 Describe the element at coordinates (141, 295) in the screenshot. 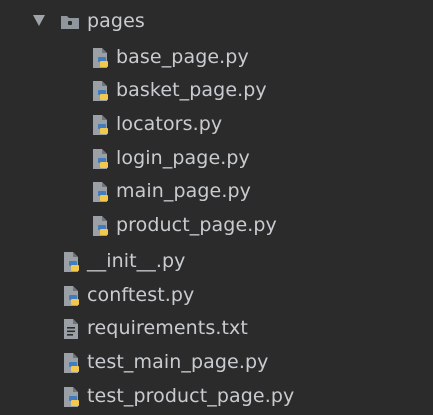

I see `tree-item-label: conftest.py` at that location.